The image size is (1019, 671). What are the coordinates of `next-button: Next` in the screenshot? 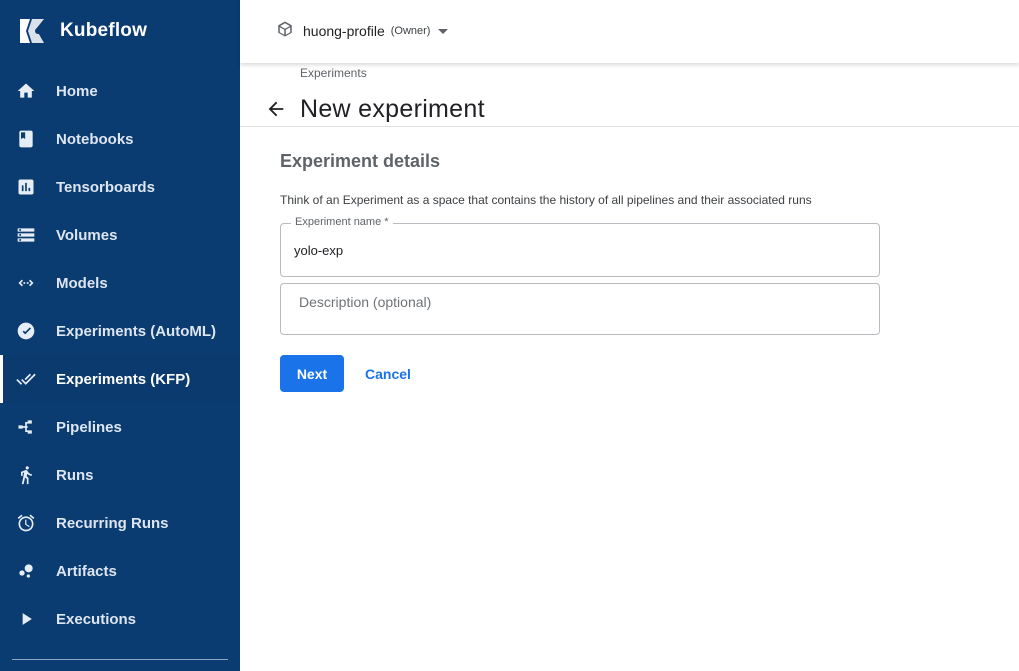 It's located at (312, 373).